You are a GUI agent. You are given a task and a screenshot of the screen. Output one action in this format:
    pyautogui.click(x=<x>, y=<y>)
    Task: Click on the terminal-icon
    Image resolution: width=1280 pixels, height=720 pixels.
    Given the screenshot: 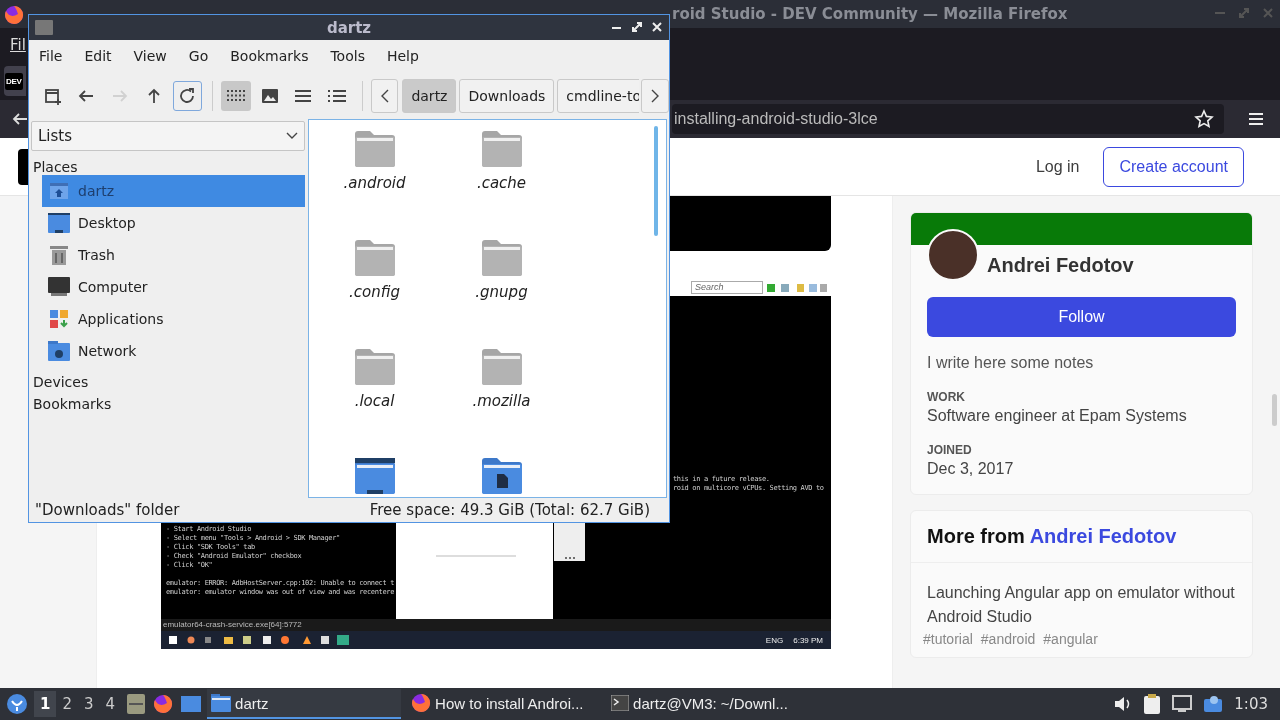 What is the action you would take?
    pyautogui.click(x=620, y=703)
    